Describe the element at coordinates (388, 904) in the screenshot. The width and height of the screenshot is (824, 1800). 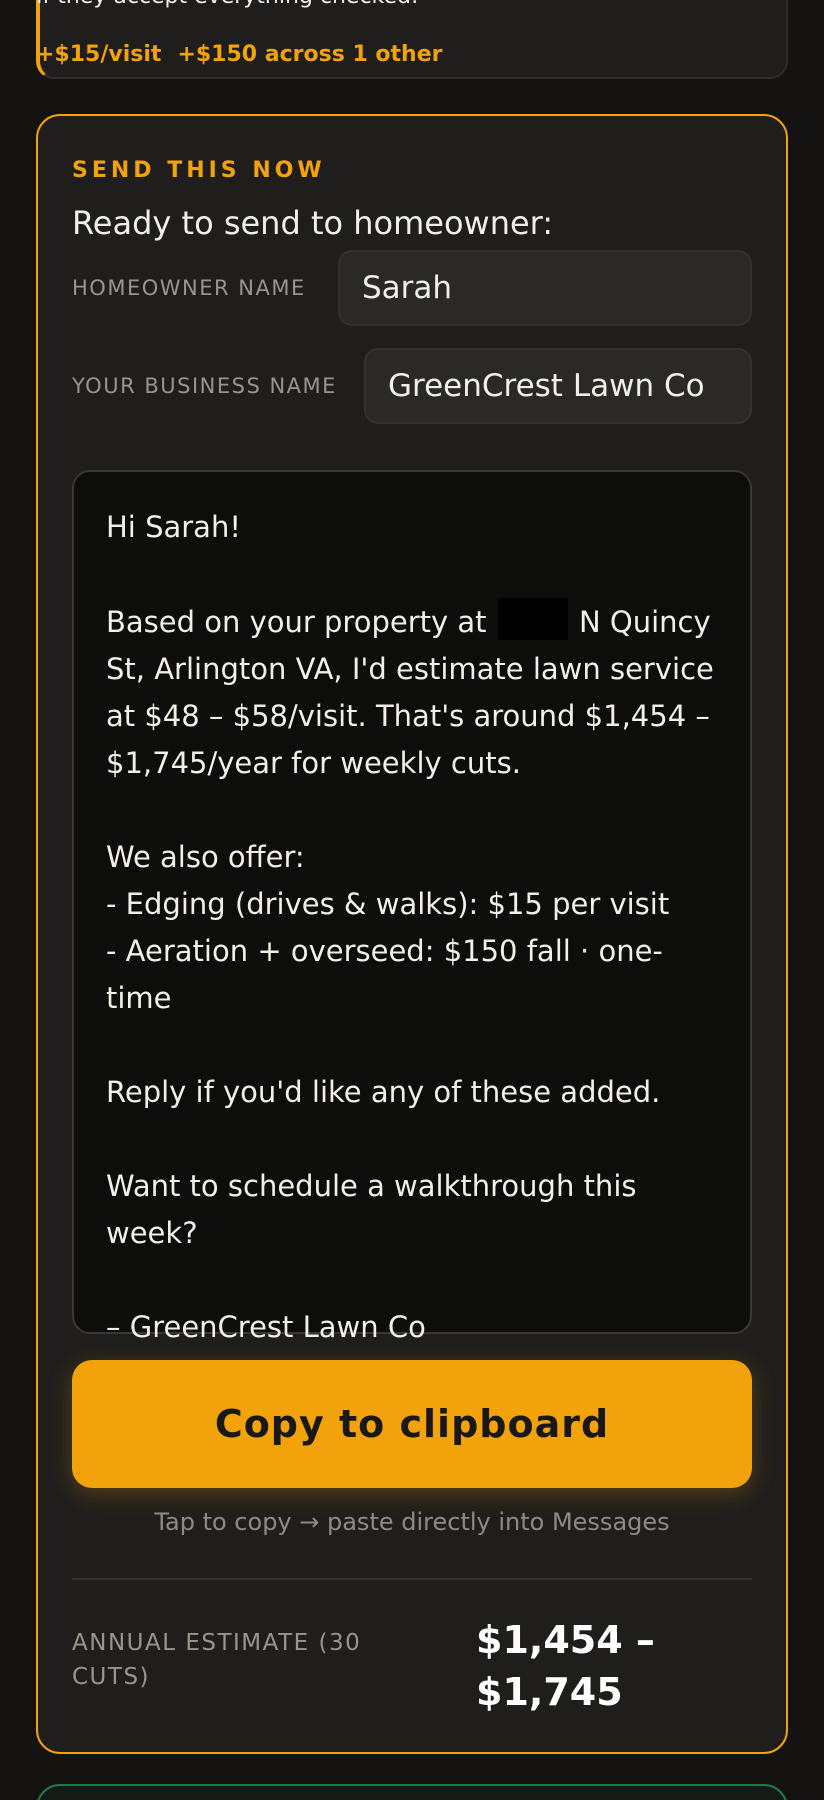
I see `message-offer-edging: - Edging (drives & walks): $15 per visit` at that location.